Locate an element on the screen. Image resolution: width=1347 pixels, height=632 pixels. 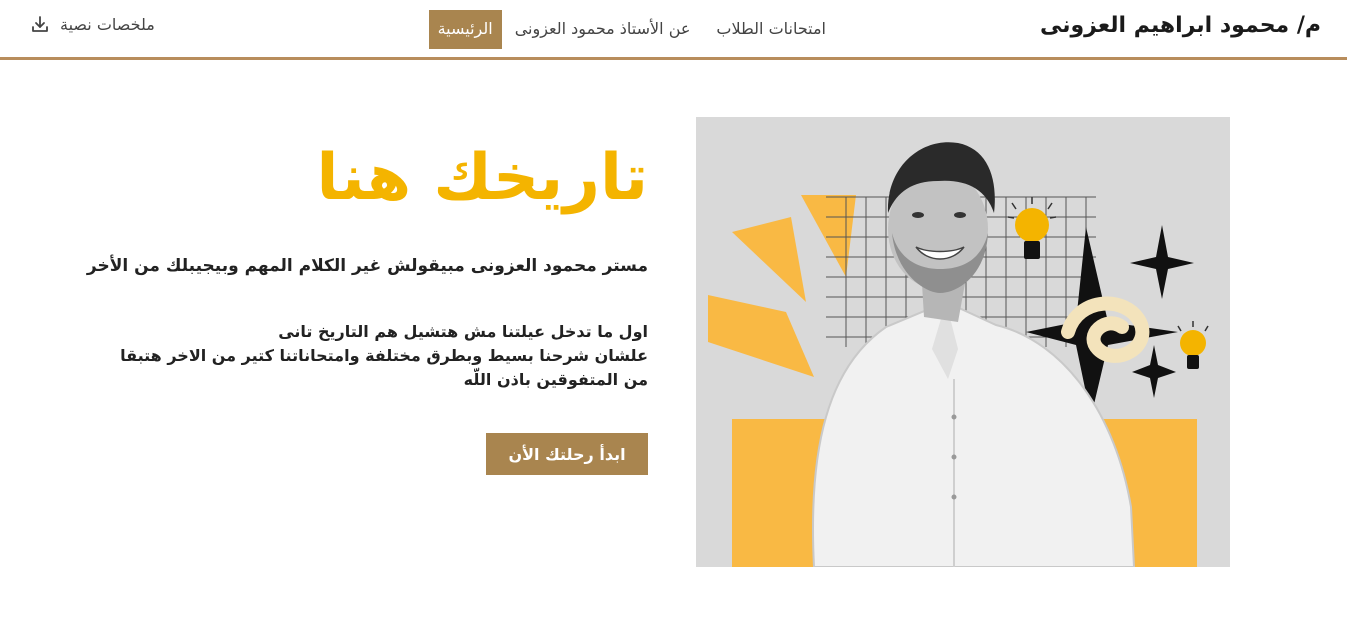
start-journey-button: ابدأ رحلتك الأن is located at coordinates (567, 454).